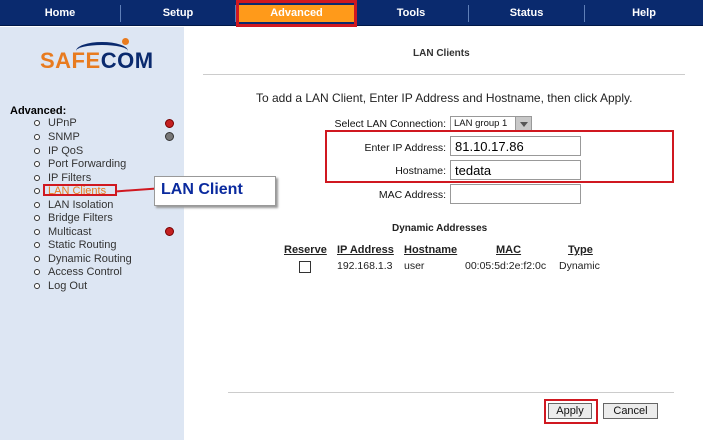 Image resolution: width=703 pixels, height=440 pixels. Describe the element at coordinates (515, 194) in the screenshot. I see `mac-address-input` at that location.